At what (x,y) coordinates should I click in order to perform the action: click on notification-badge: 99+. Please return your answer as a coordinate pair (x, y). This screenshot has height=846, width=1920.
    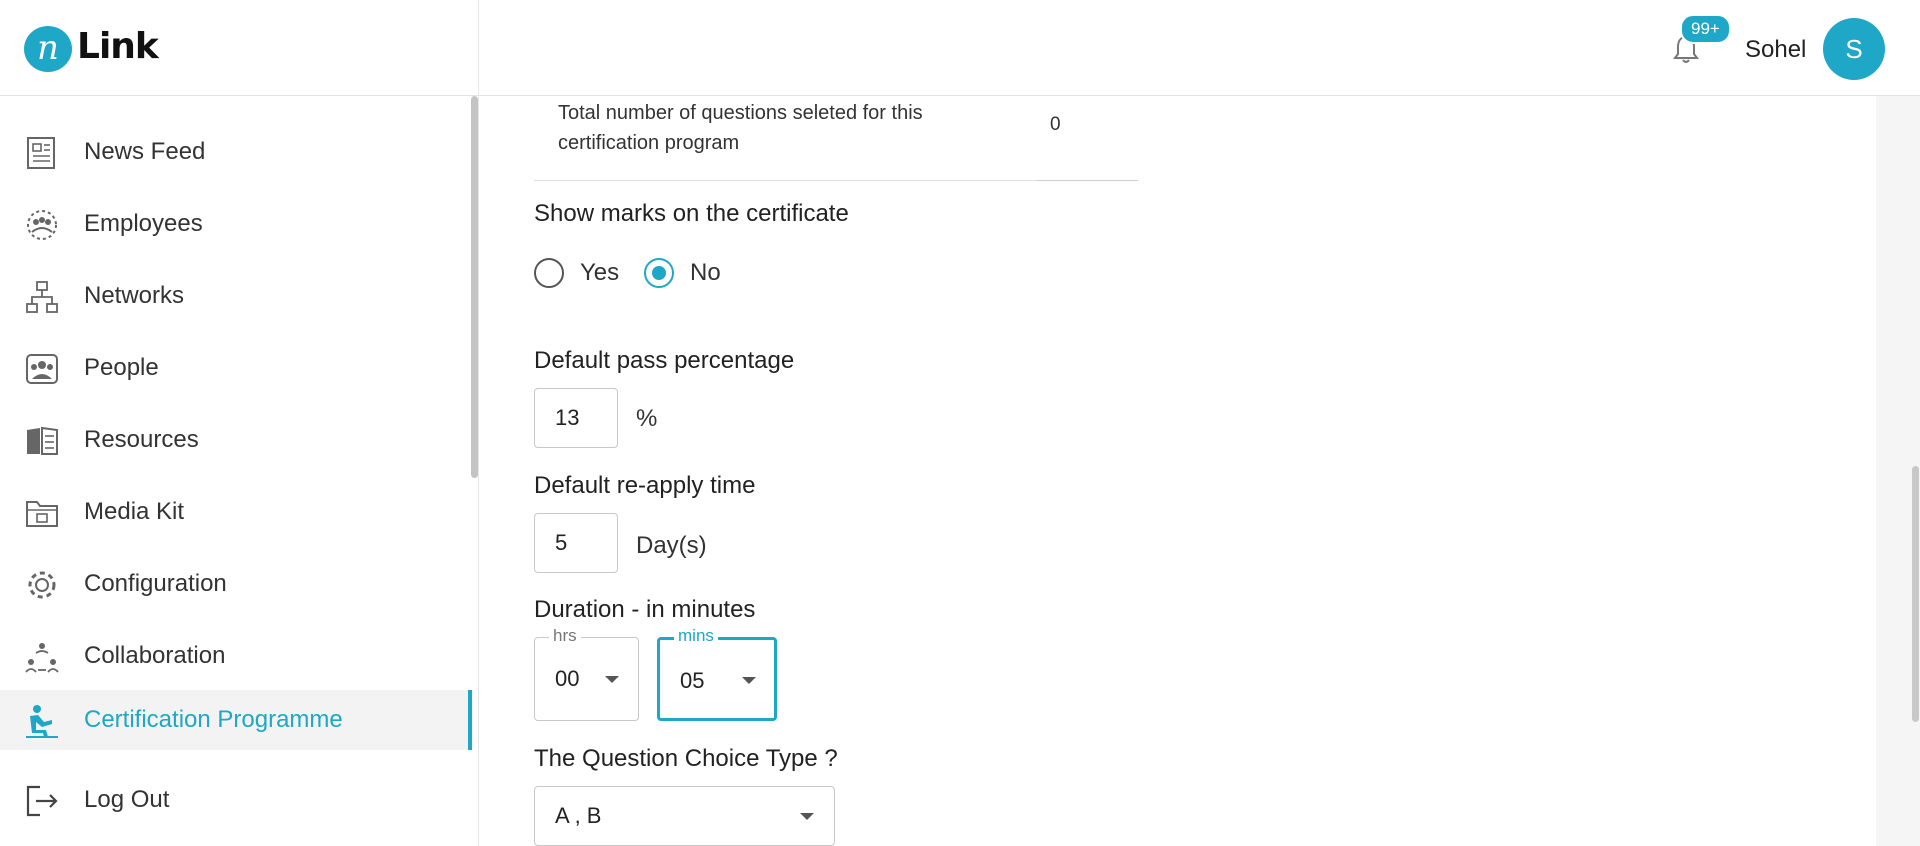
    Looking at the image, I should click on (1705, 29).